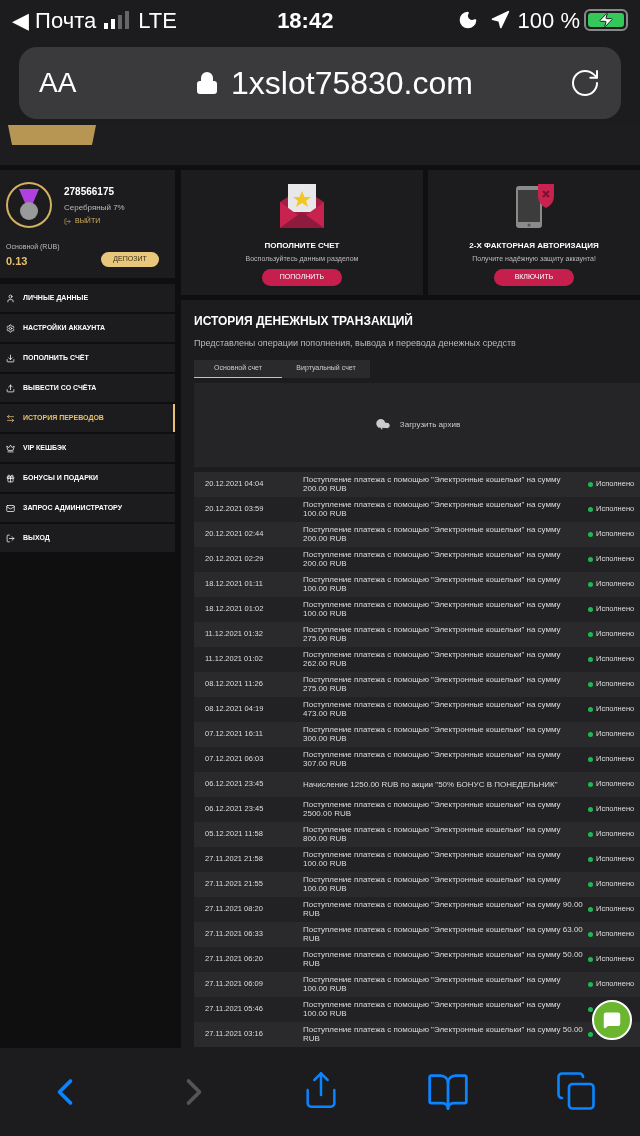 This screenshot has width=640, height=1136. What do you see at coordinates (432, 809) in the screenshot?
I see `transaction-description: Поступление платежа с помощью "Электронные кошельки" на сумму 2500.00 RUB` at bounding box center [432, 809].